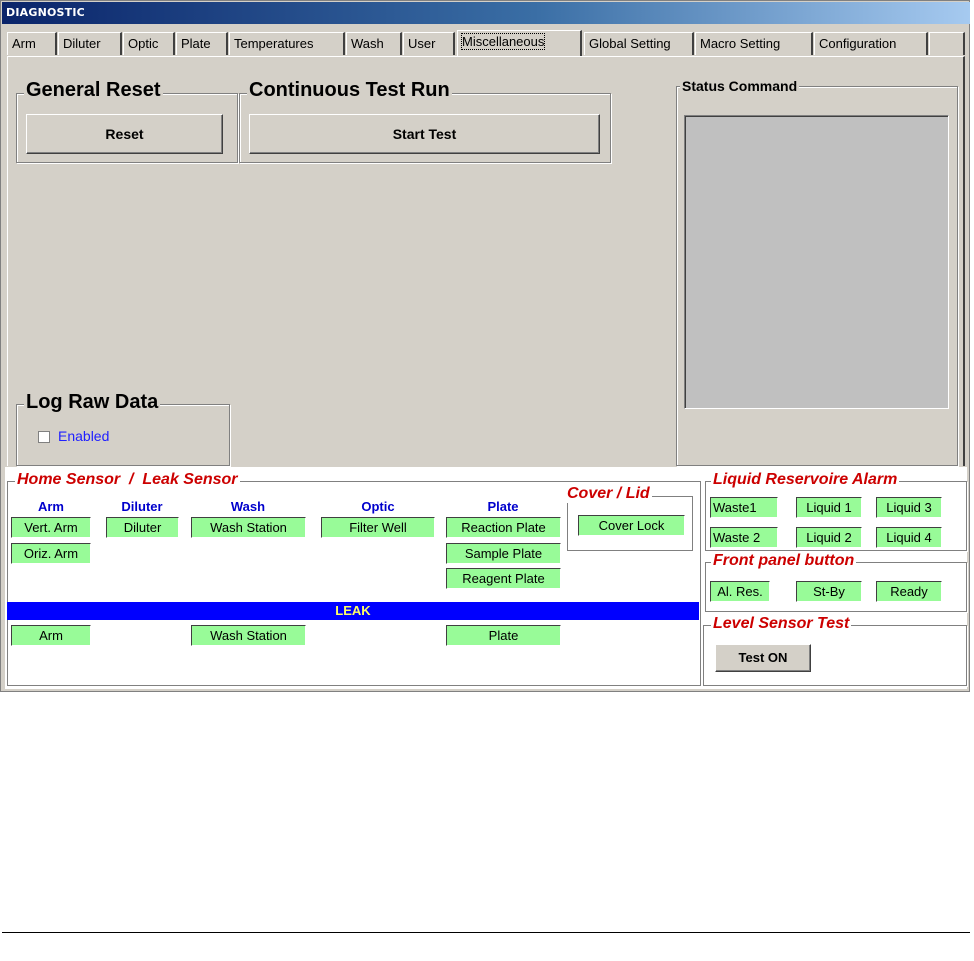 The image size is (974, 961). Describe the element at coordinates (44, 437) in the screenshot. I see `enabled-checkbox` at that location.